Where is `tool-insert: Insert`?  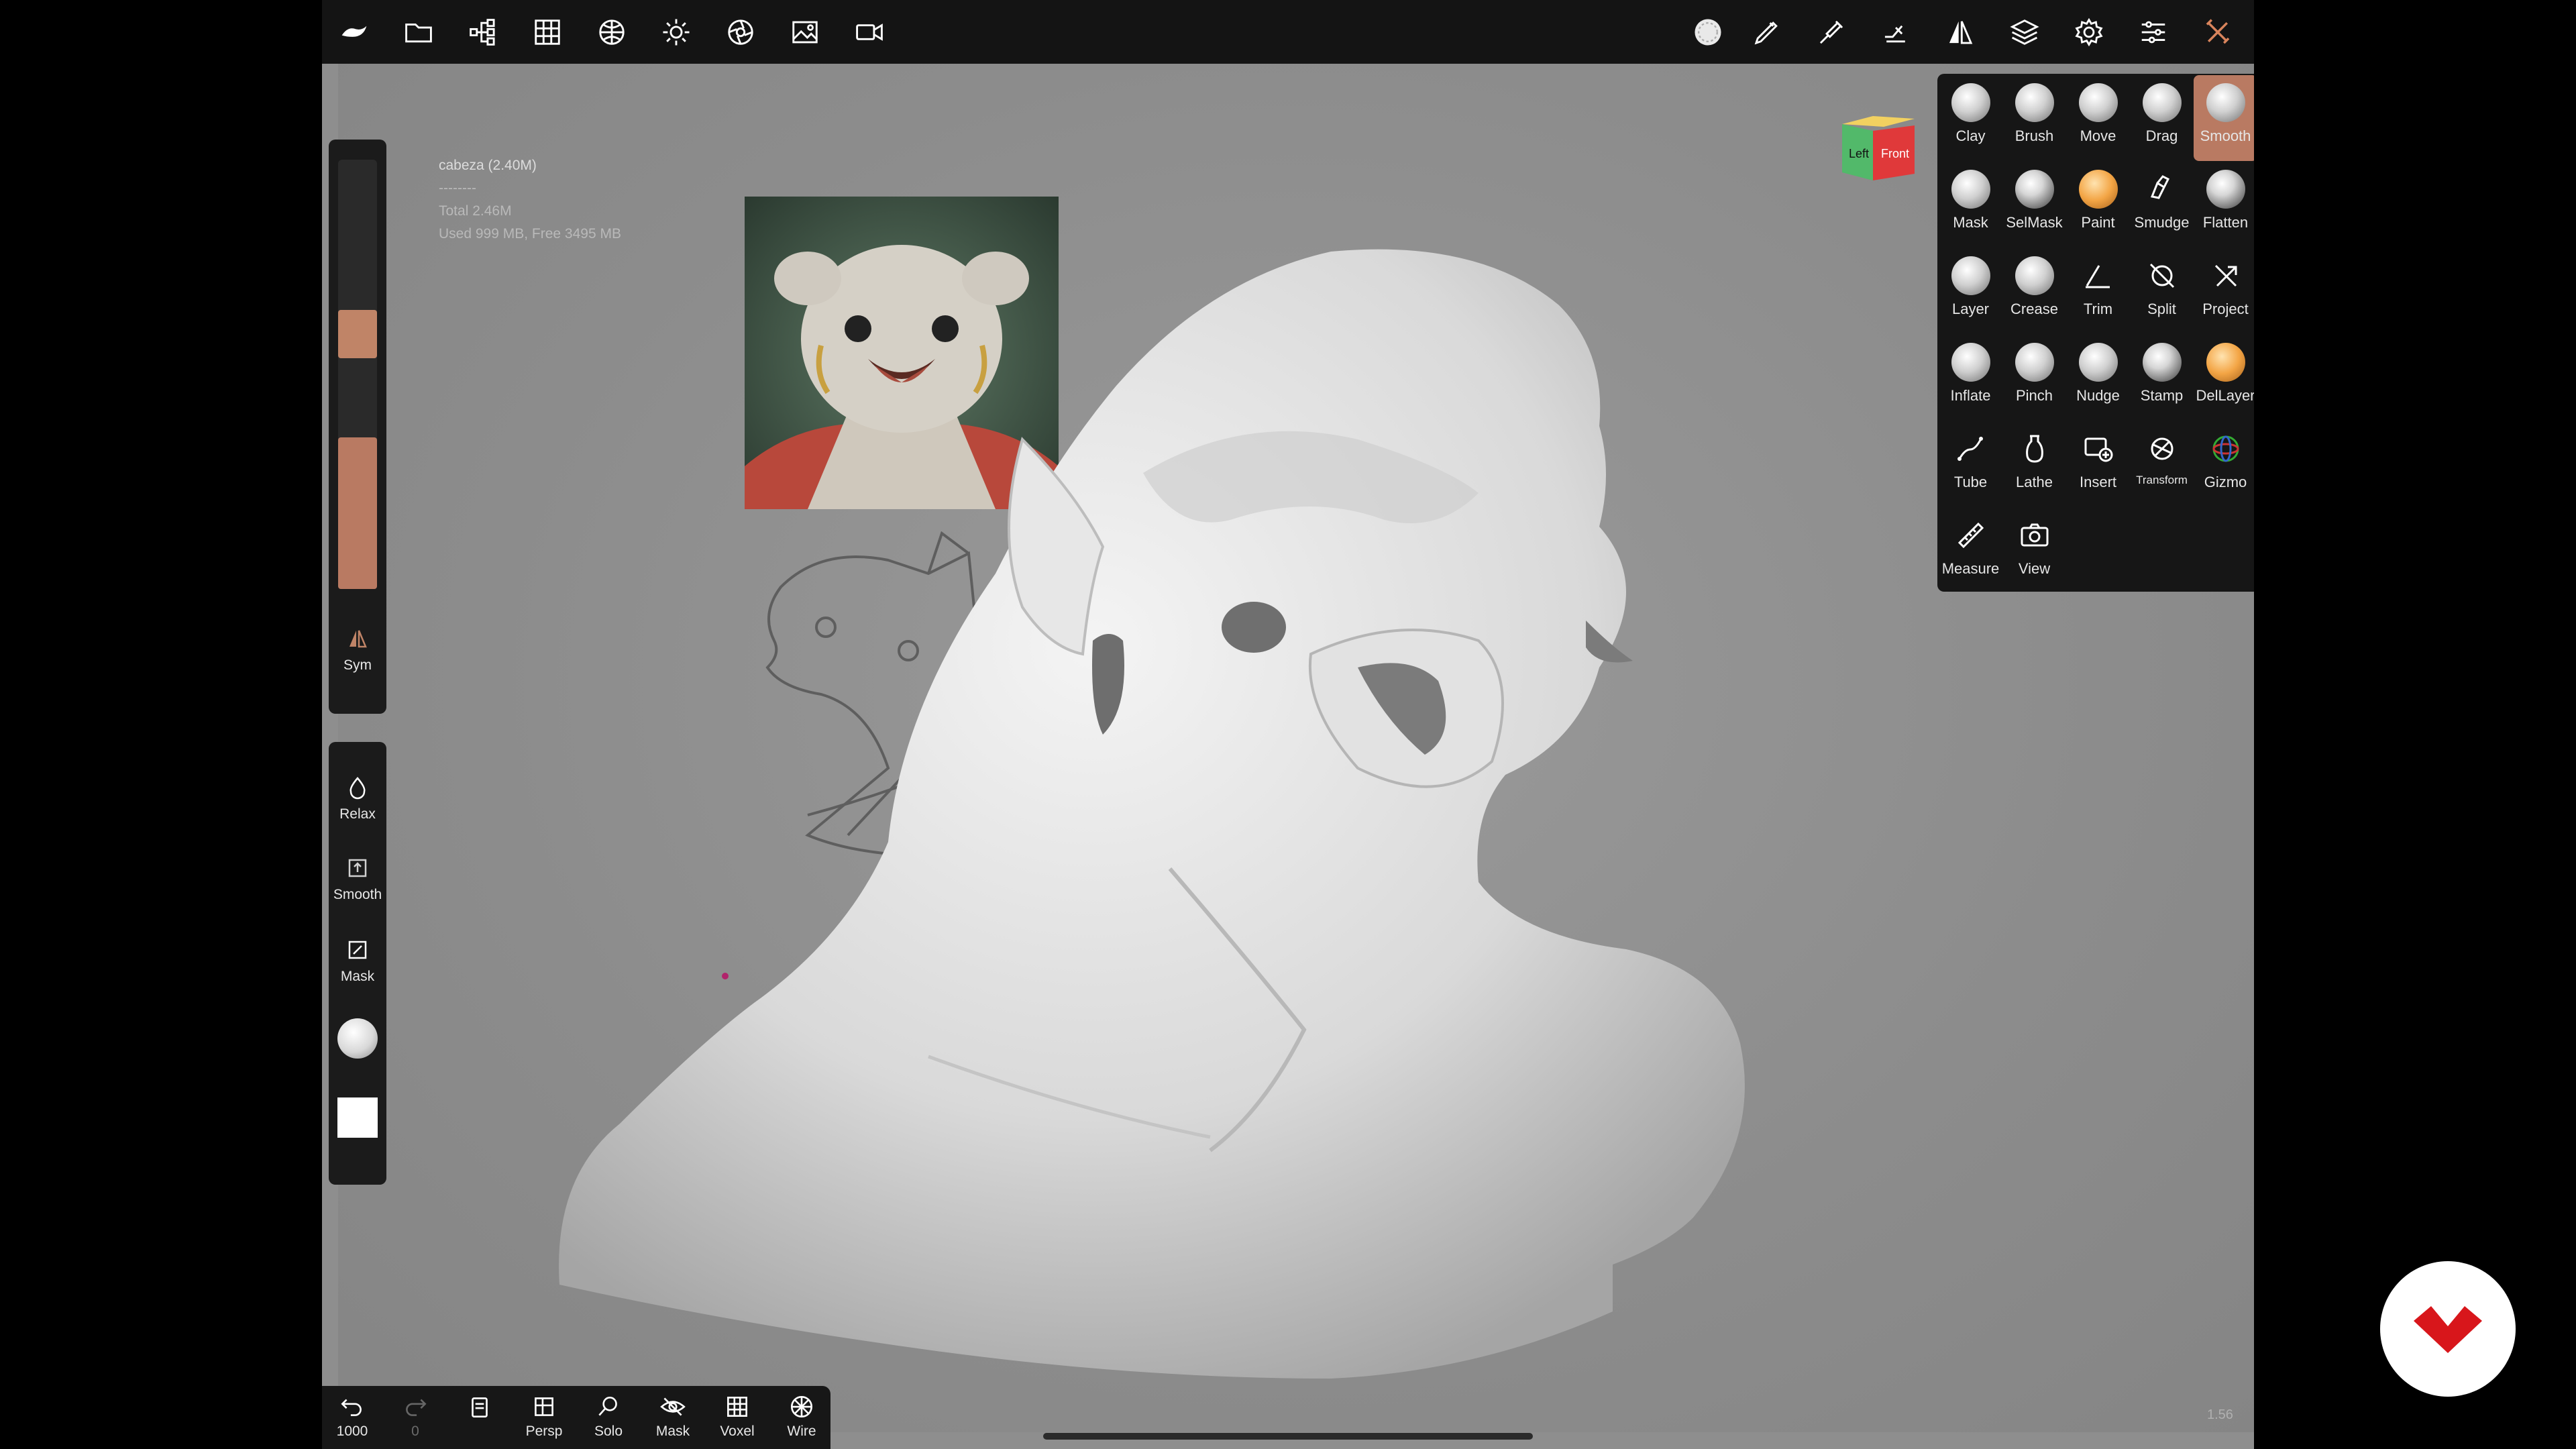
tool-insert: Insert is located at coordinates (2098, 464).